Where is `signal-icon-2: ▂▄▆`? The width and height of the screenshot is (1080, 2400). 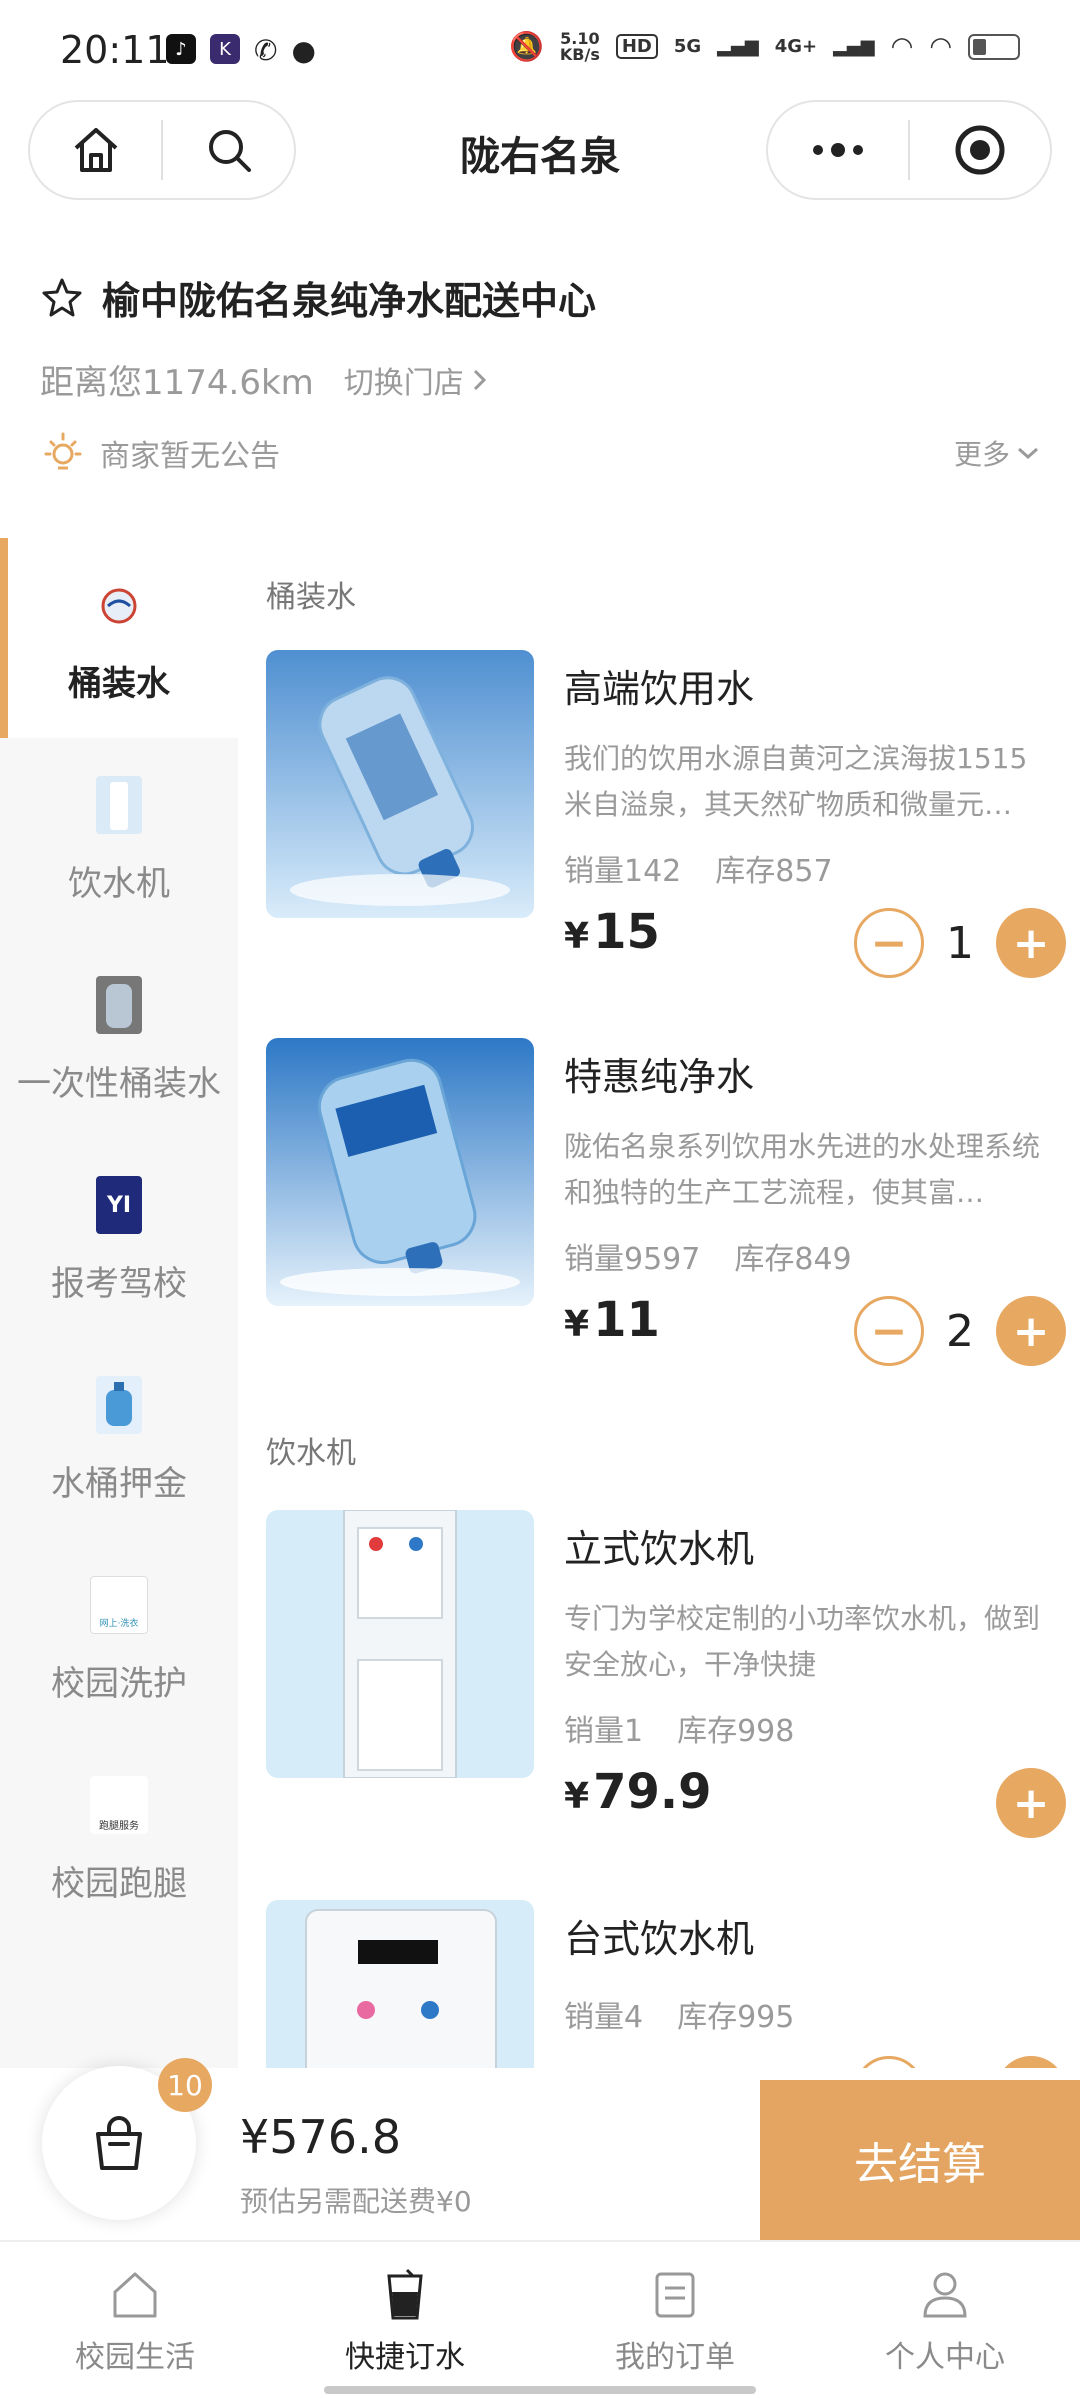 signal-icon-2: ▂▄▆ is located at coordinates (854, 46).